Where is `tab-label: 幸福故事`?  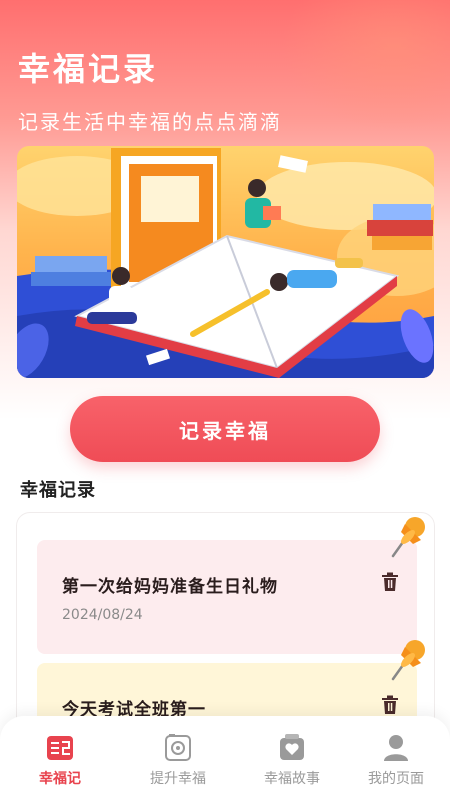
tab-label: 幸福故事 is located at coordinates (292, 779).